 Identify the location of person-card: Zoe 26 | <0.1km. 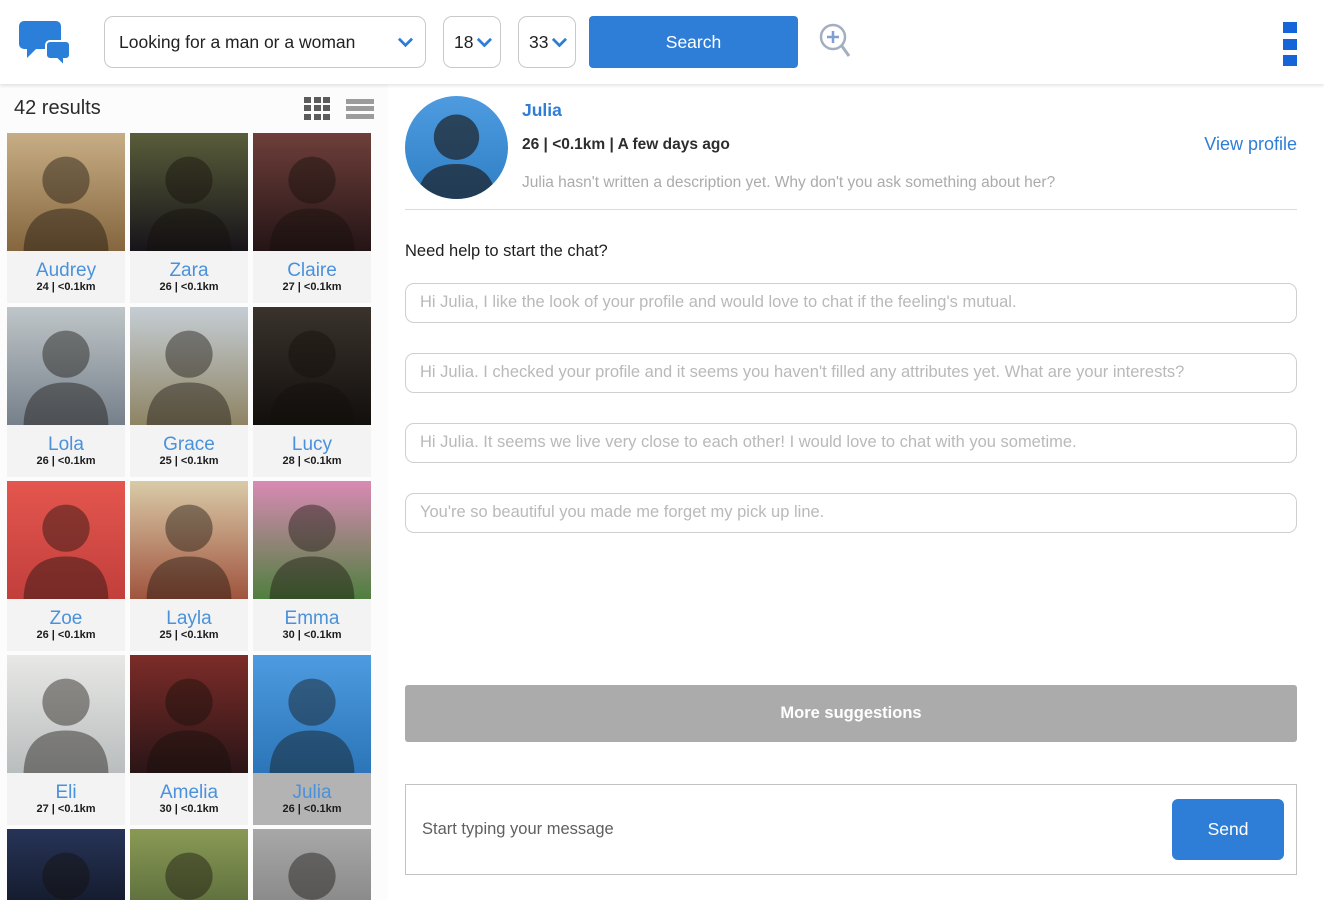
(66, 566).